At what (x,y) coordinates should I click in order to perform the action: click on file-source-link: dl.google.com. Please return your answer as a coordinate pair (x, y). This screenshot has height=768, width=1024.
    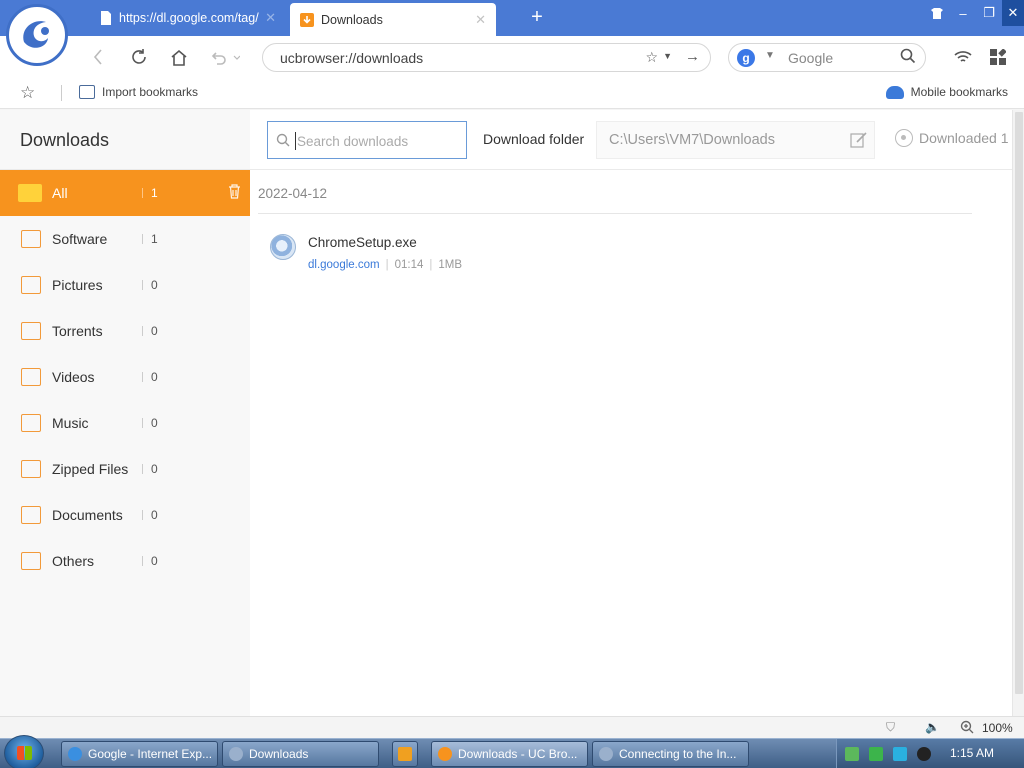
    Looking at the image, I should click on (344, 265).